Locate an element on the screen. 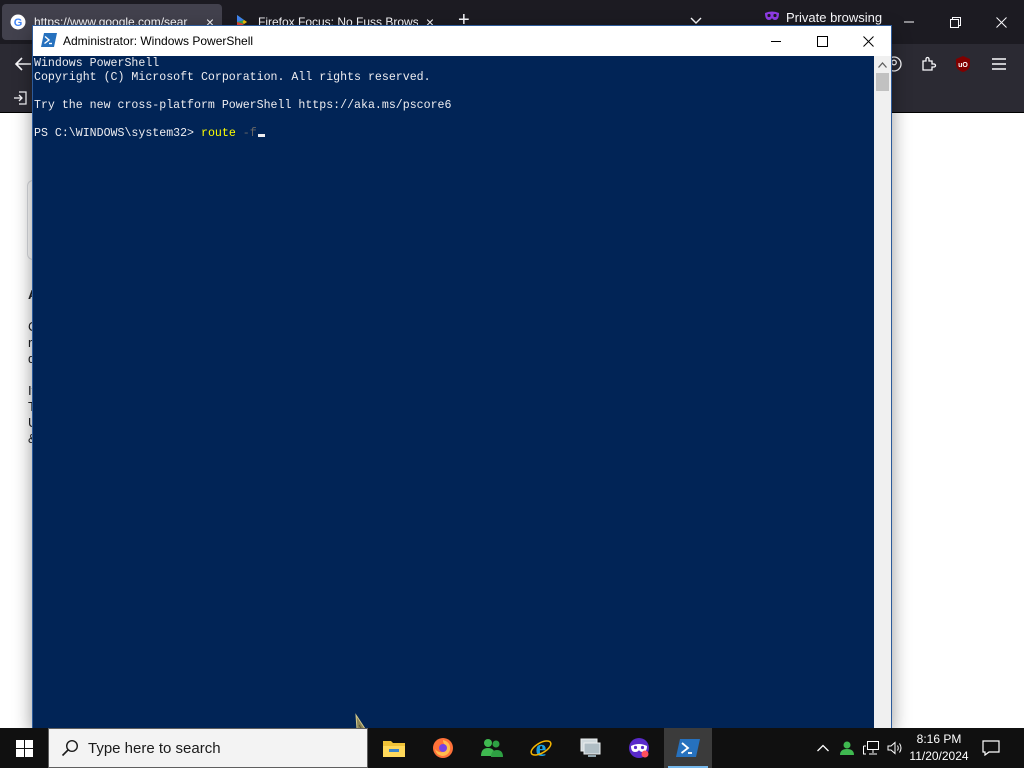  import-icon is located at coordinates (20, 98).